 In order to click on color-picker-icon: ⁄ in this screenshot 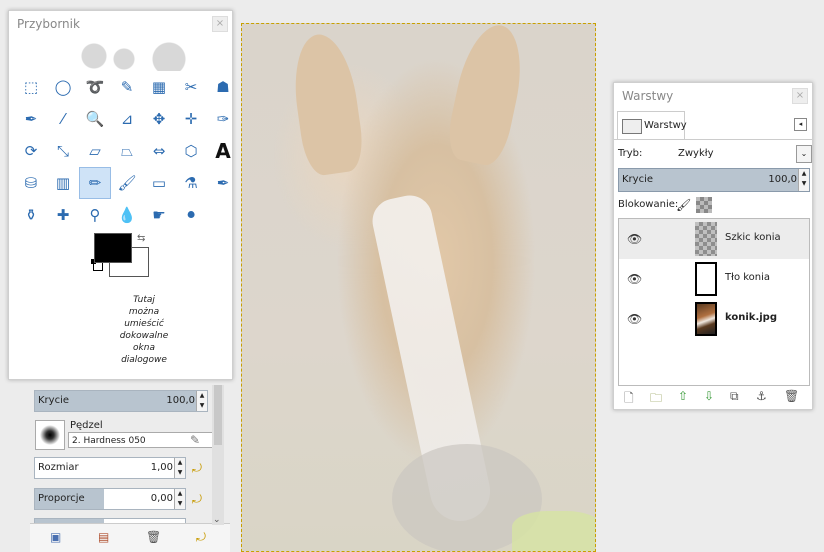, I will do `click(63, 118)`.